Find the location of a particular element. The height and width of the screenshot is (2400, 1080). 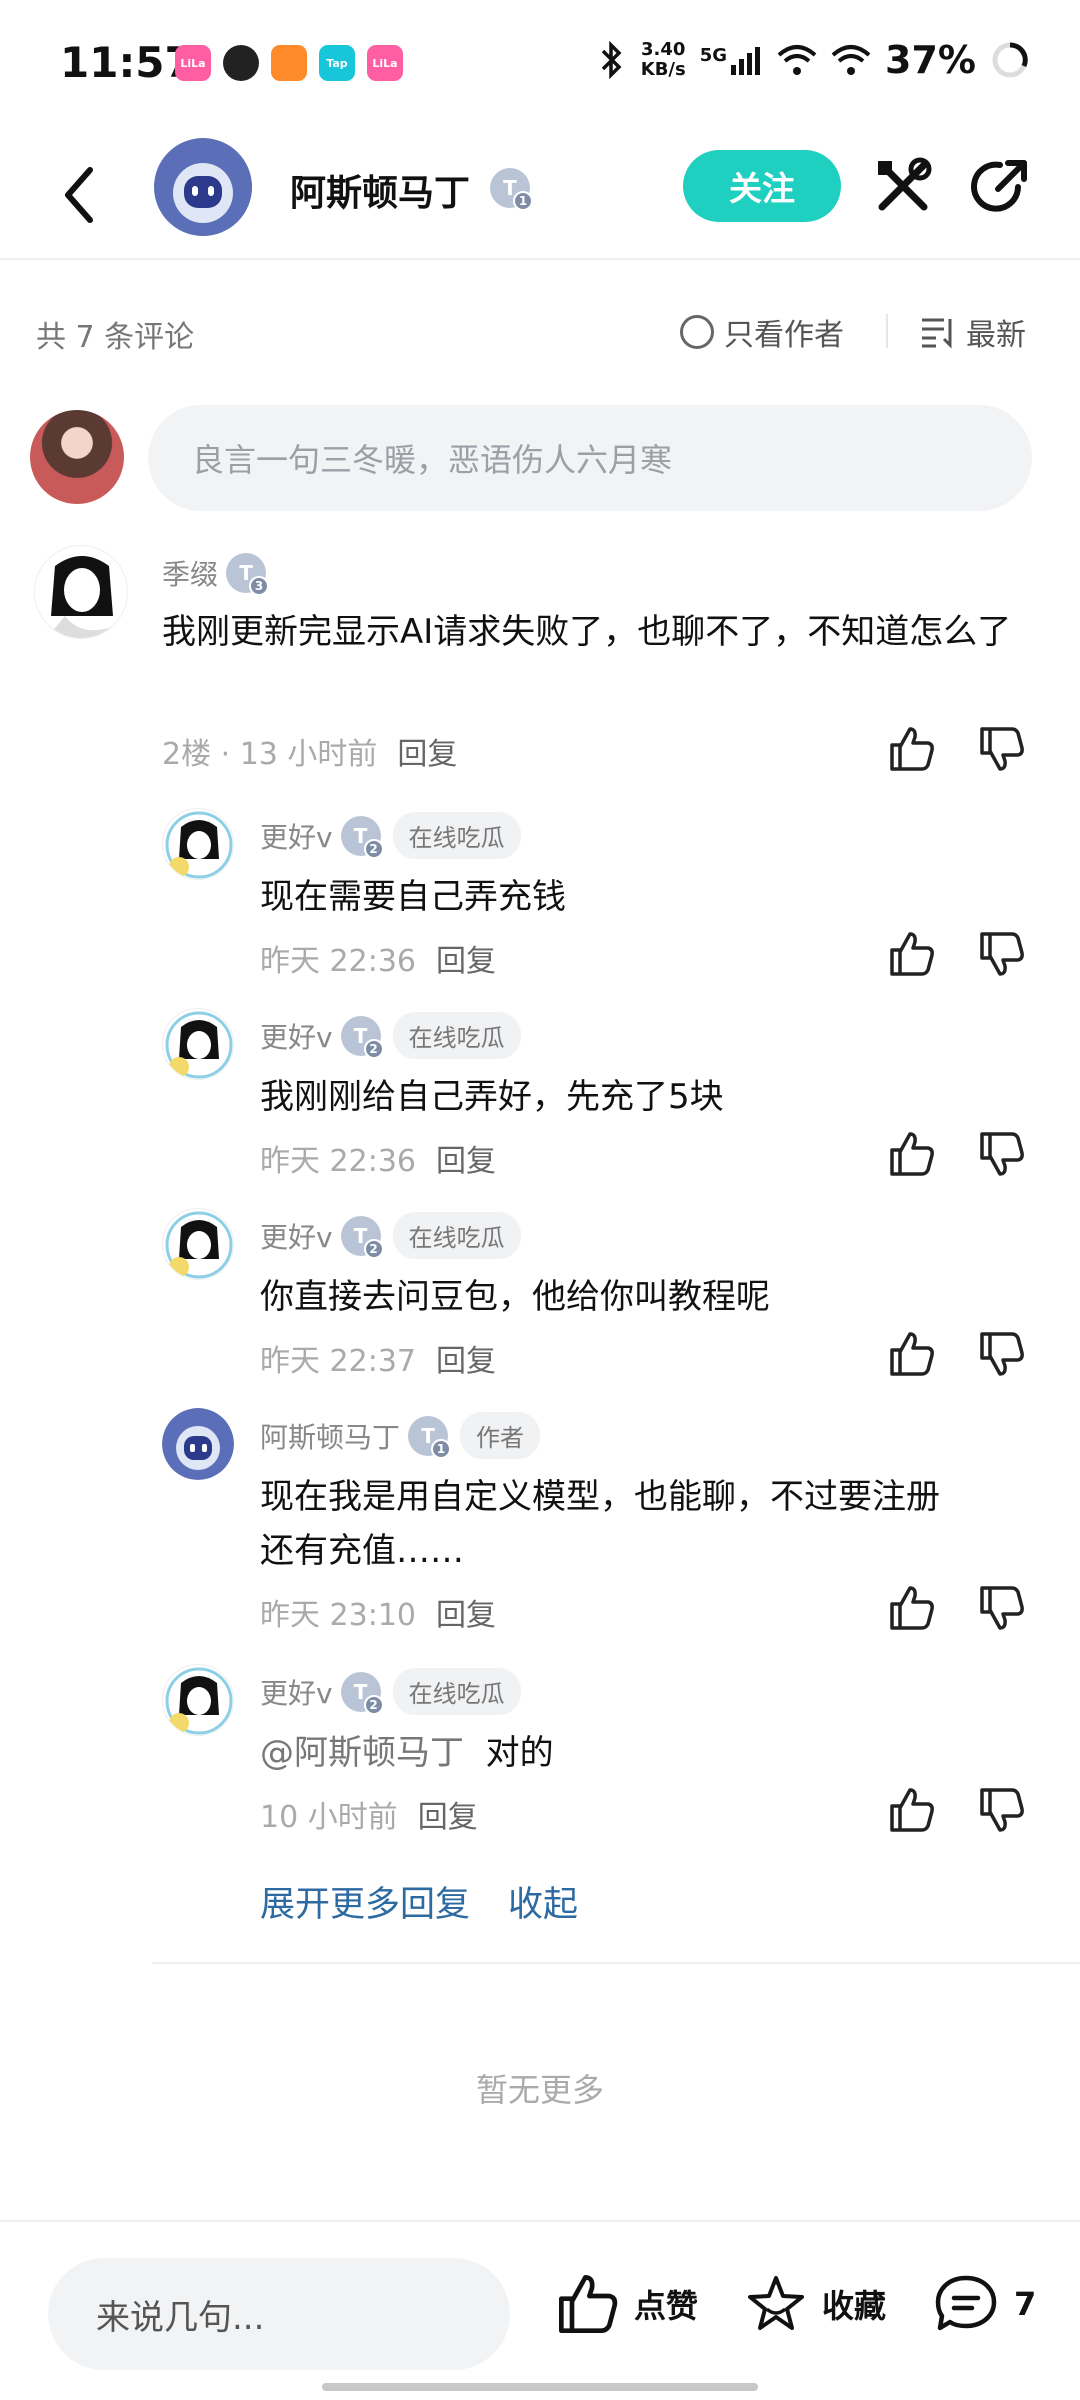

author-name: 阿斯顿马丁 is located at coordinates (380, 190).